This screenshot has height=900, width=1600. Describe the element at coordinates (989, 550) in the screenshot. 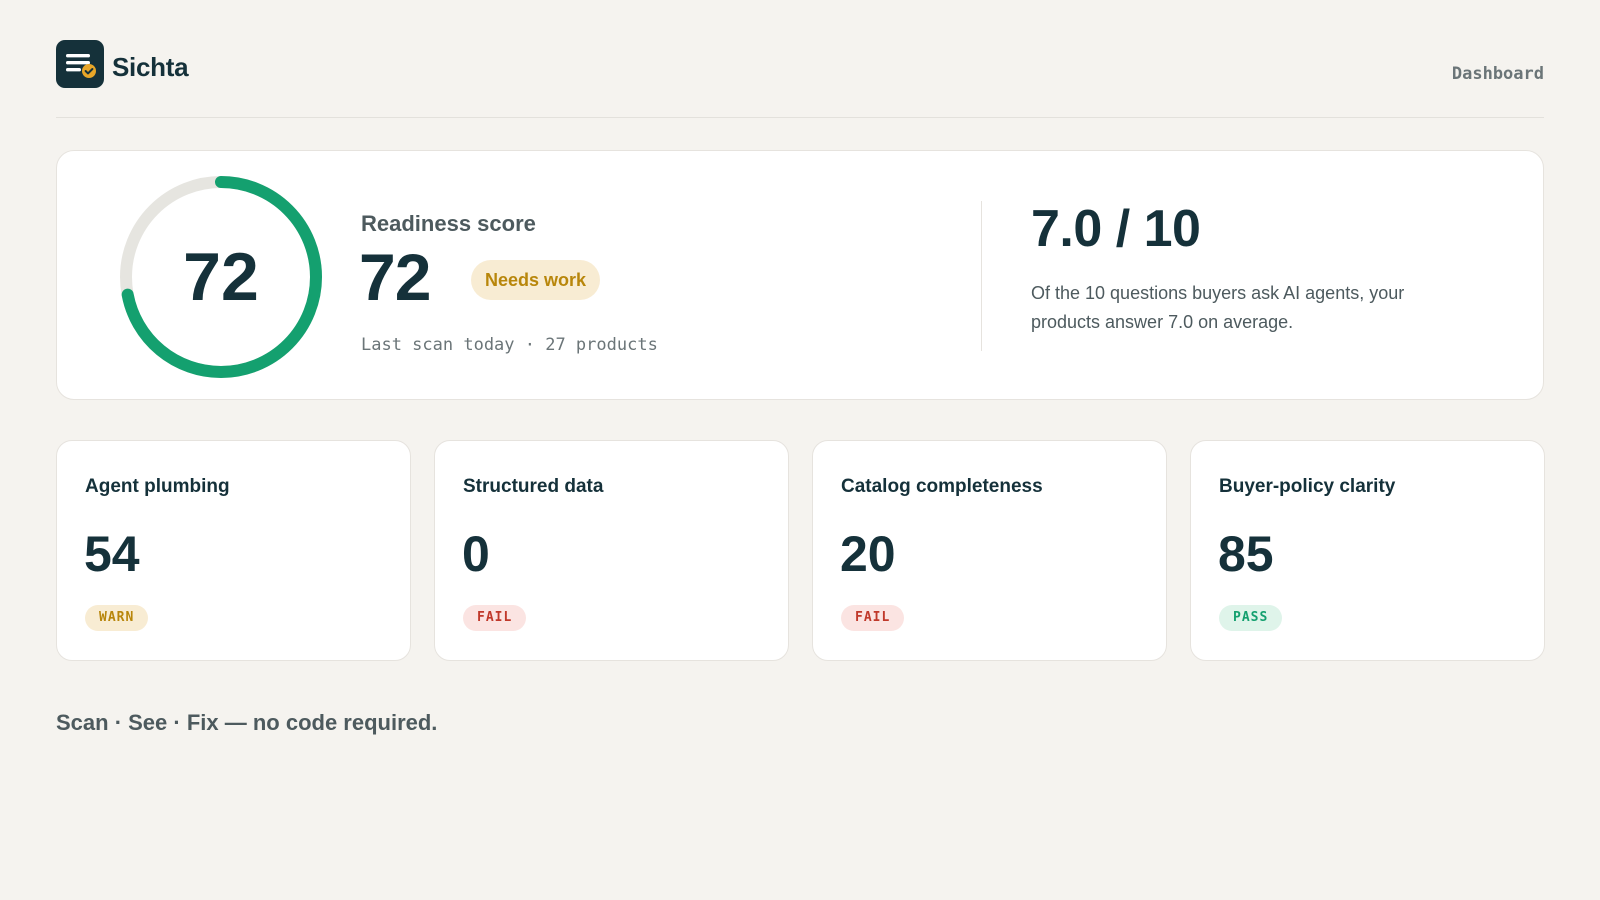

I see `category-card-catalog-completeness: Catalog completeness 20 FAIL` at that location.